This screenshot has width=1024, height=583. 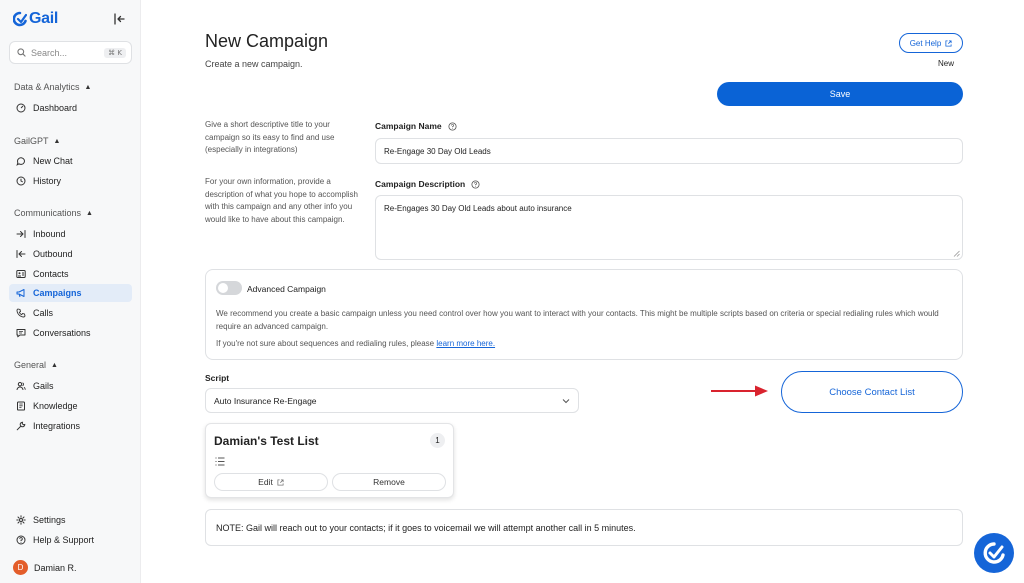 I want to click on sidebar-item-new-chat: New Chat, so click(x=70, y=161).